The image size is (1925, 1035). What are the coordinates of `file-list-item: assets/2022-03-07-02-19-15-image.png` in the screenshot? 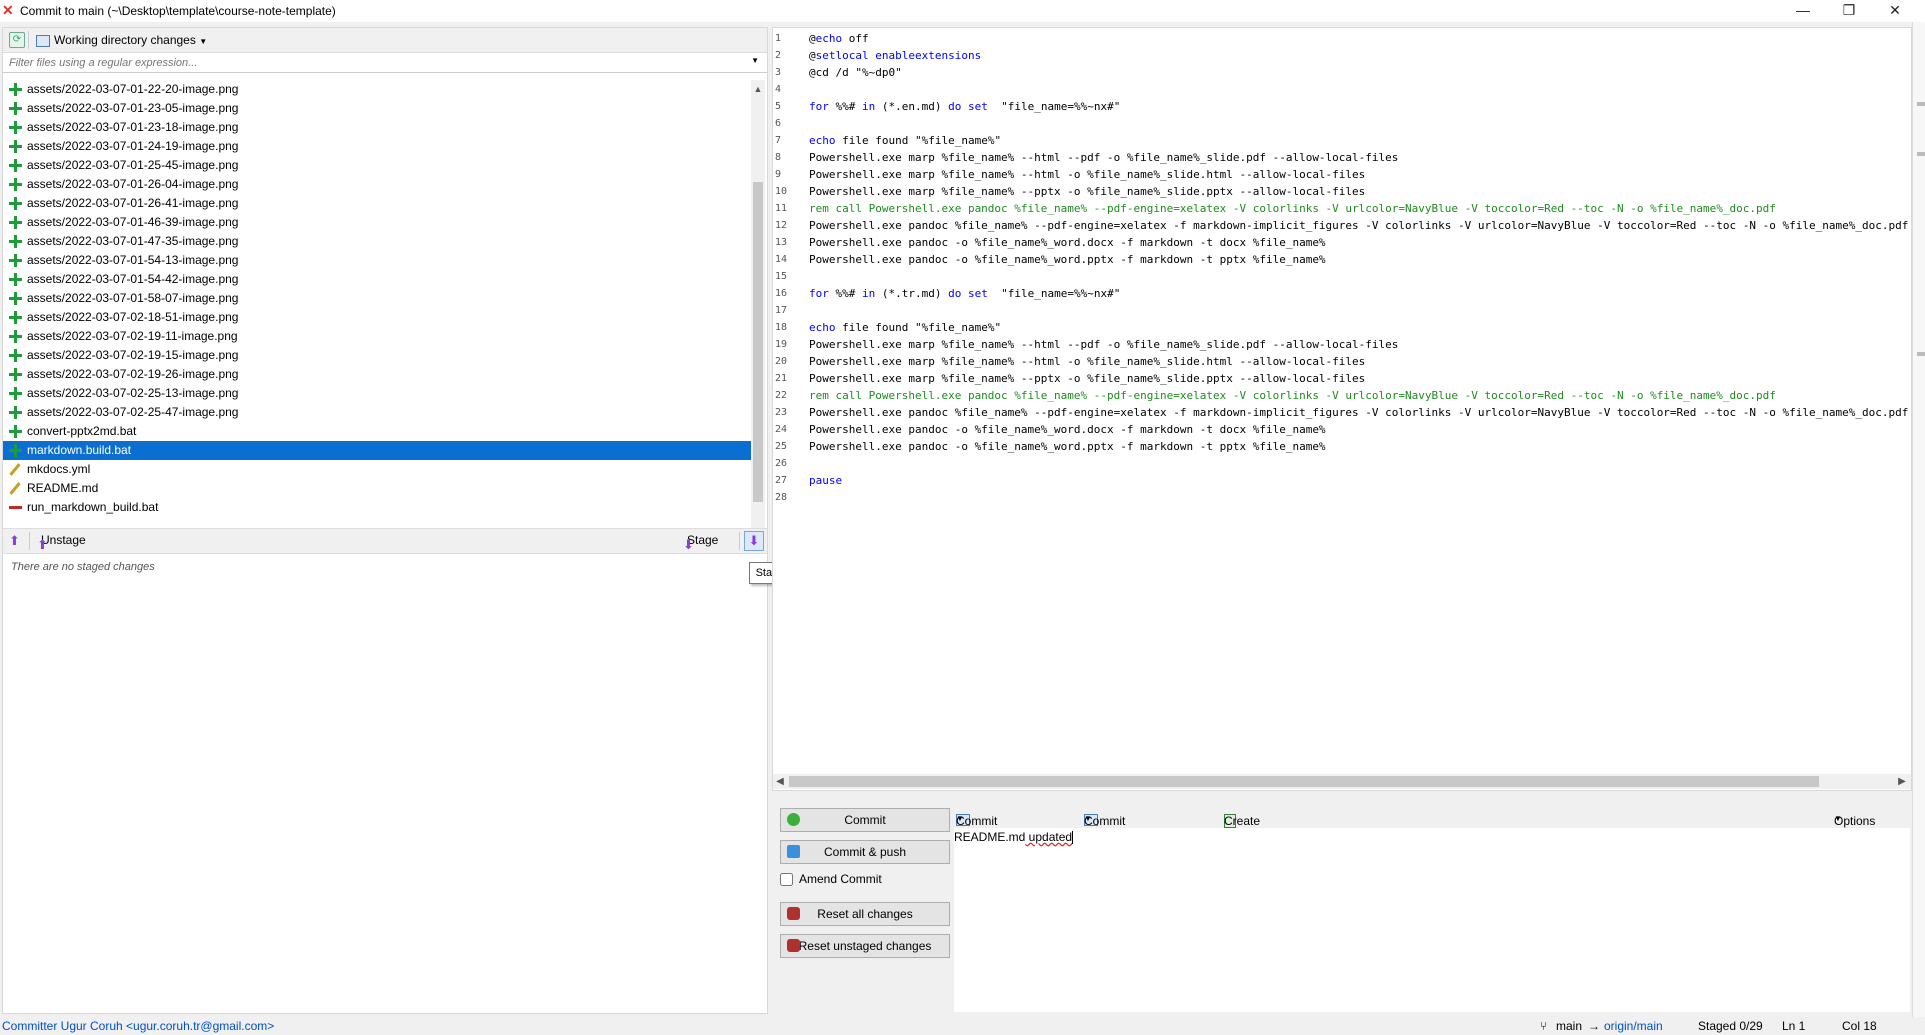 It's located at (377, 355).